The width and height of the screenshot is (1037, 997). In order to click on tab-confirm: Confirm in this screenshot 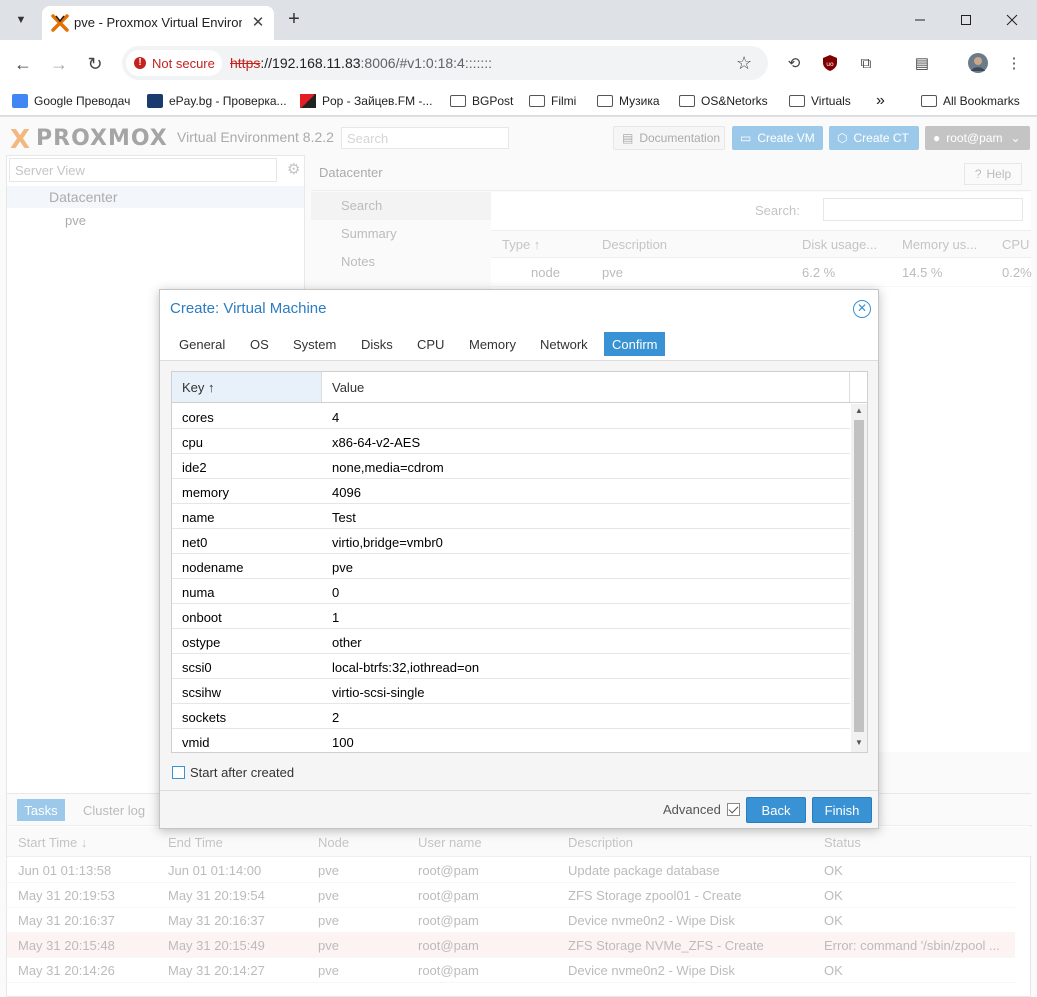, I will do `click(634, 344)`.